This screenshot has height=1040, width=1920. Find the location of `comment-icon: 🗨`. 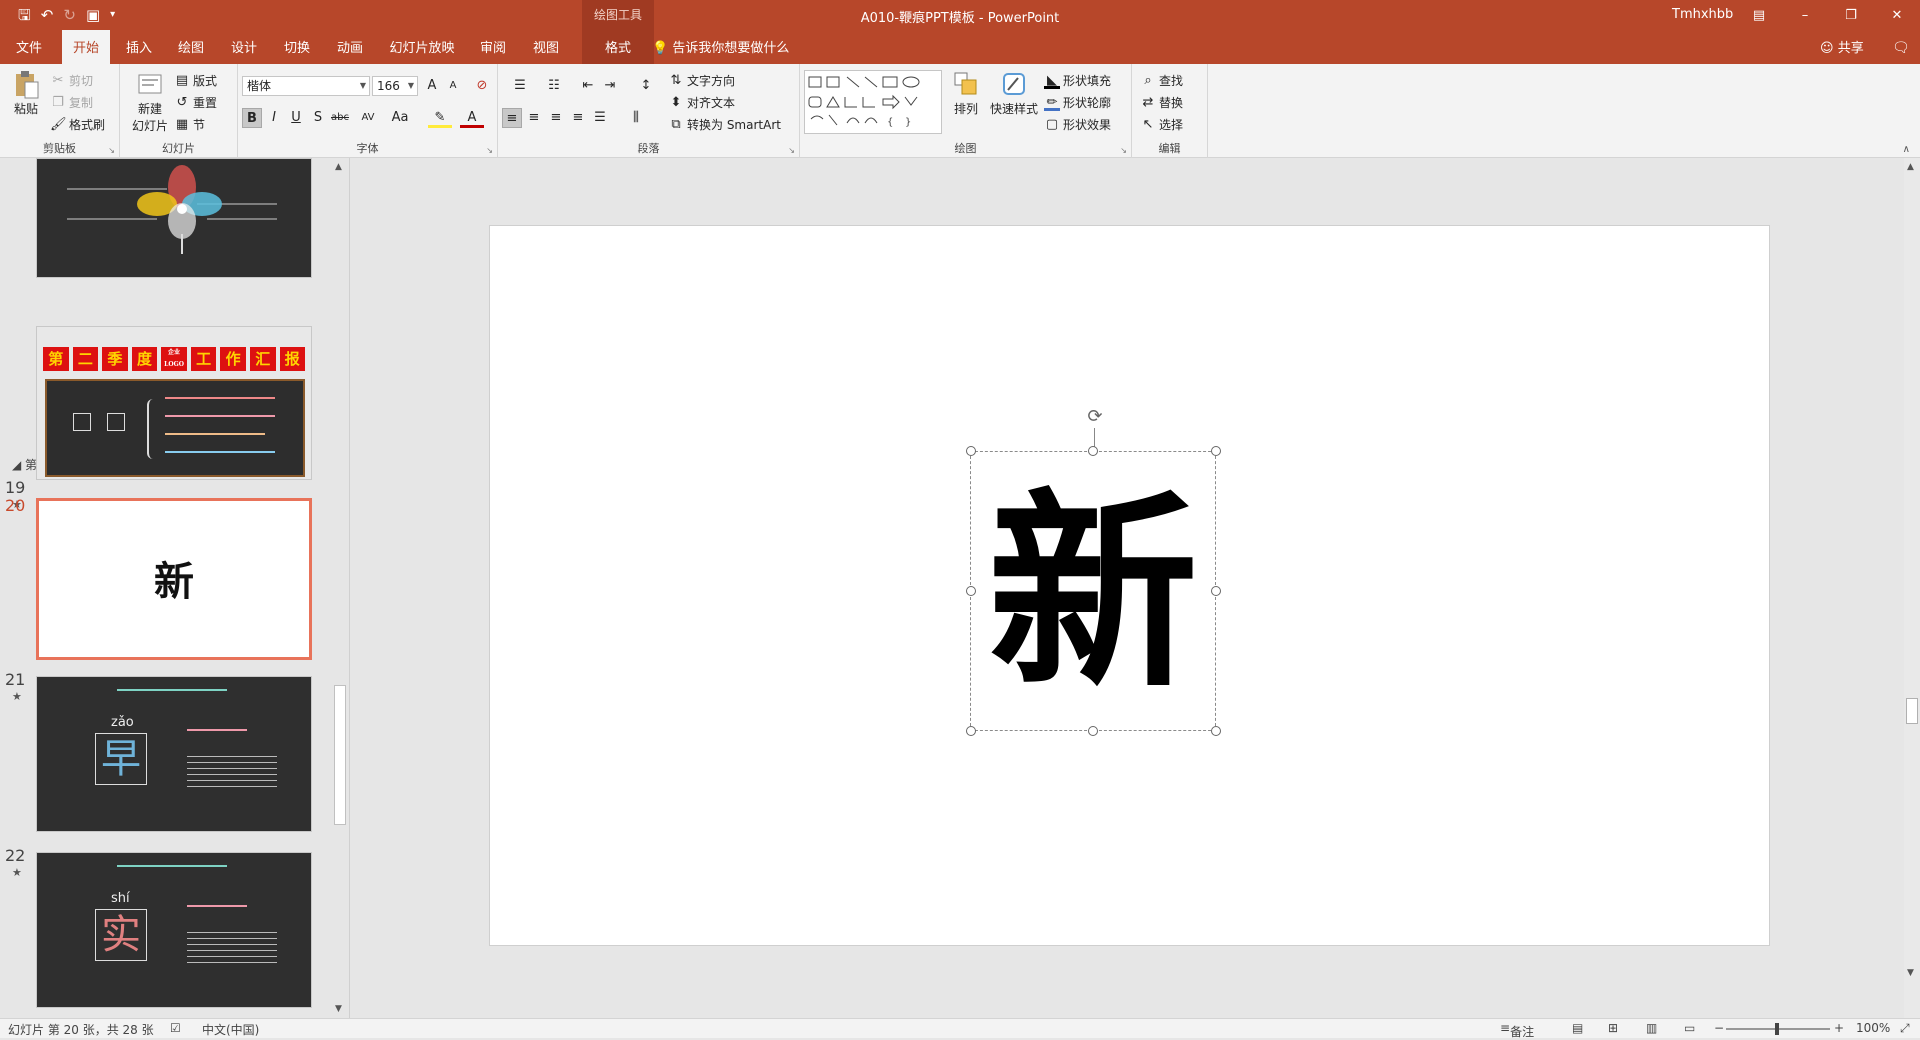

comment-icon: 🗨 is located at coordinates (1901, 48).